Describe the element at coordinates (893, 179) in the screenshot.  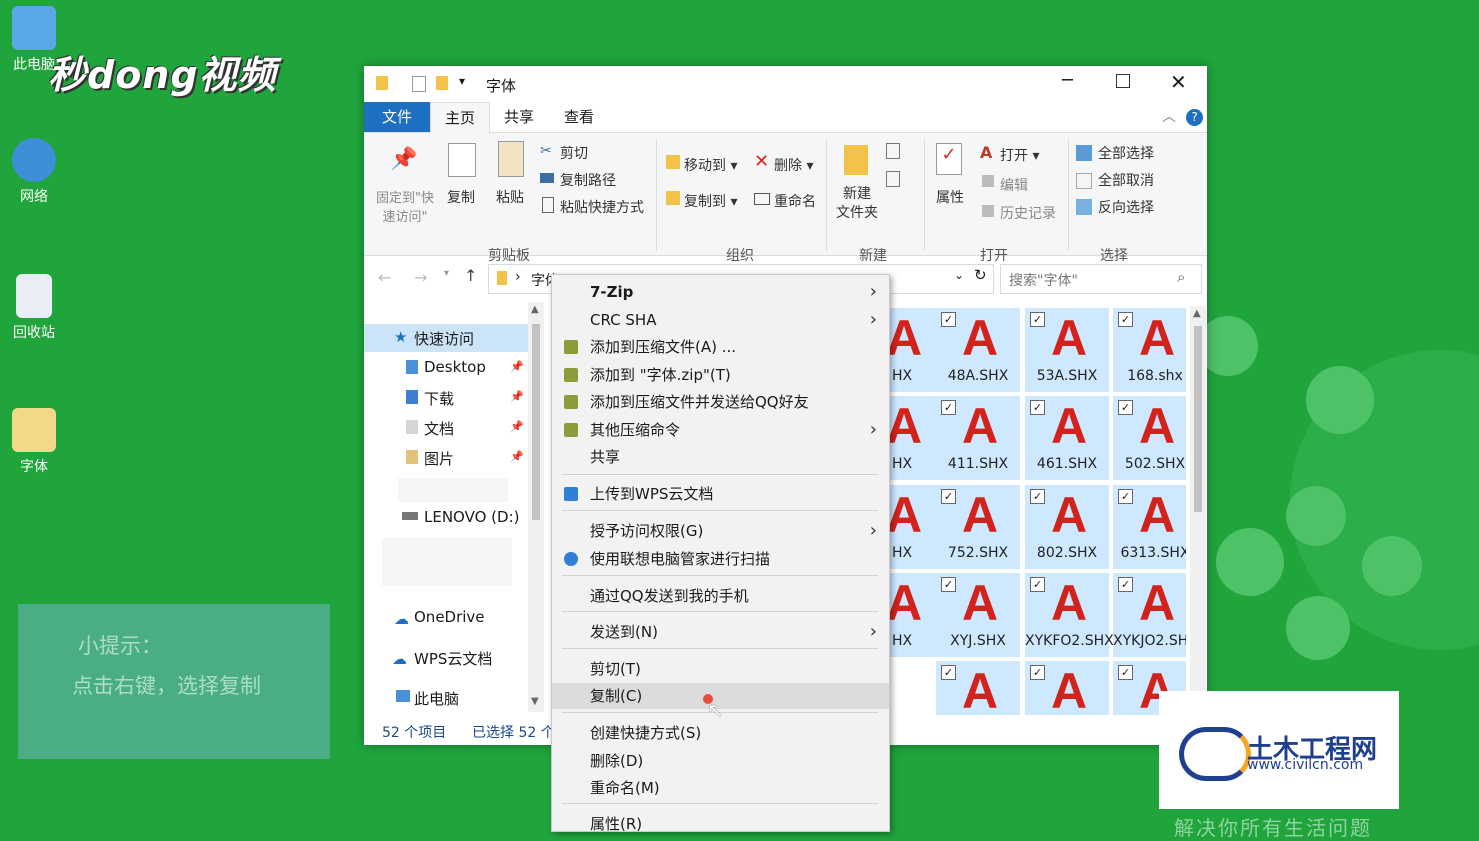
I see `easy-access-icon` at that location.